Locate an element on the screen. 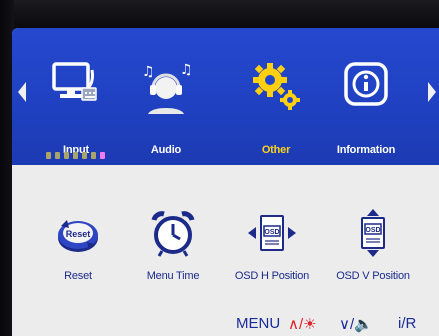  category-other: Other is located at coordinates (276, 107).